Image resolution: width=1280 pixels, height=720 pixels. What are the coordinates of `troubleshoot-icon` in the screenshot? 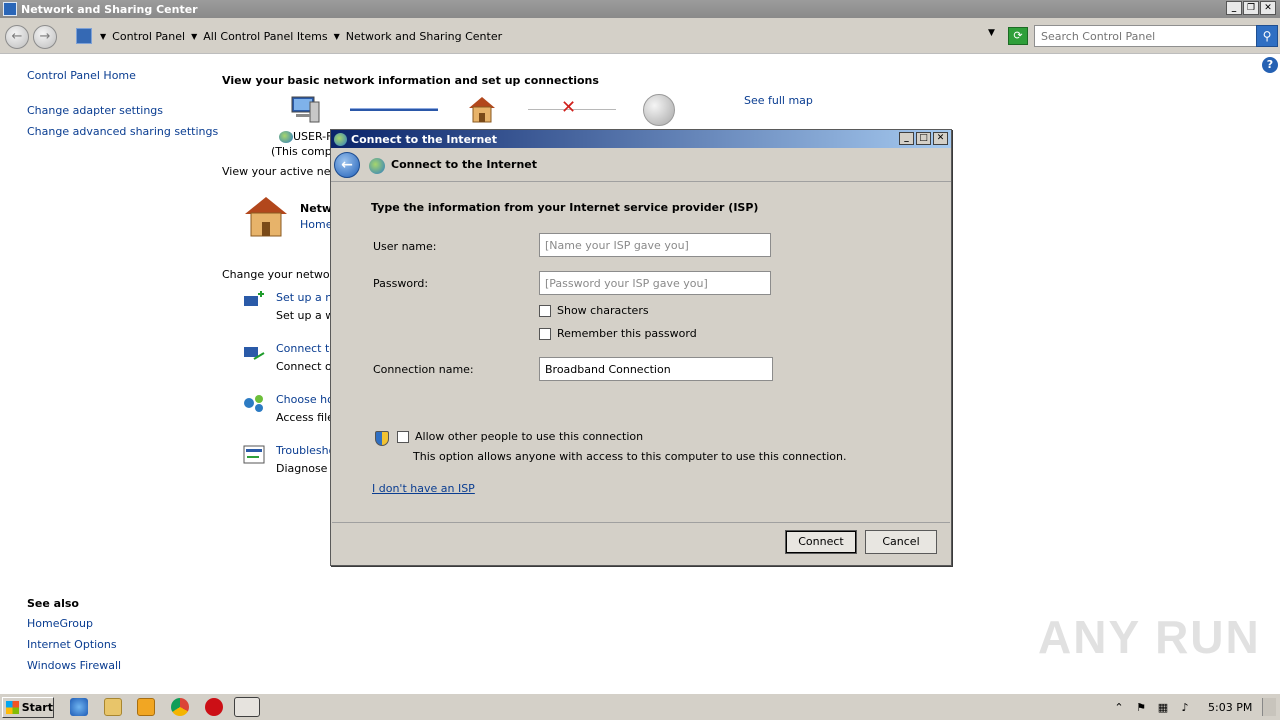 It's located at (254, 454).